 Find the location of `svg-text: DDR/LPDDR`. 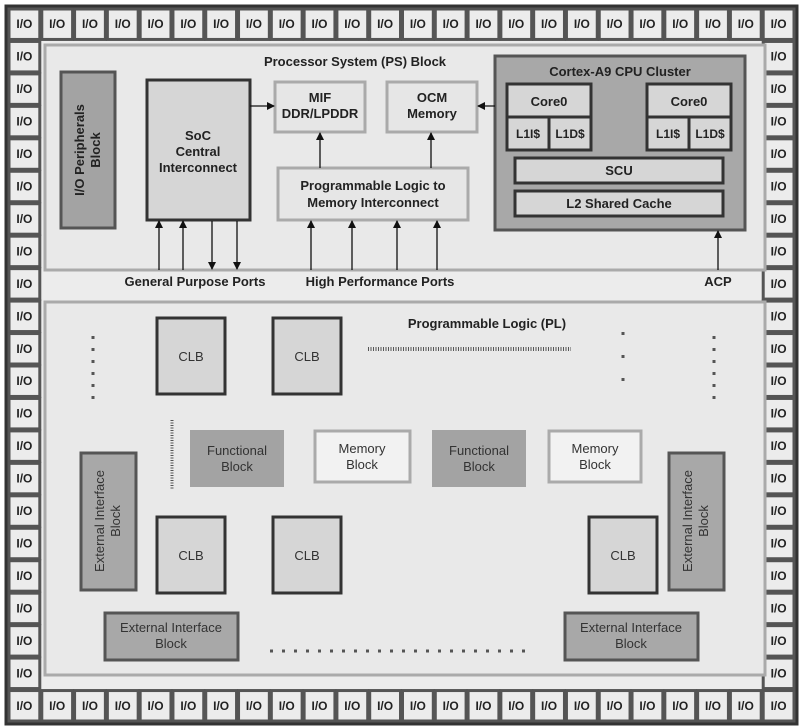

svg-text: DDR/LPDDR is located at coordinates (320, 113).